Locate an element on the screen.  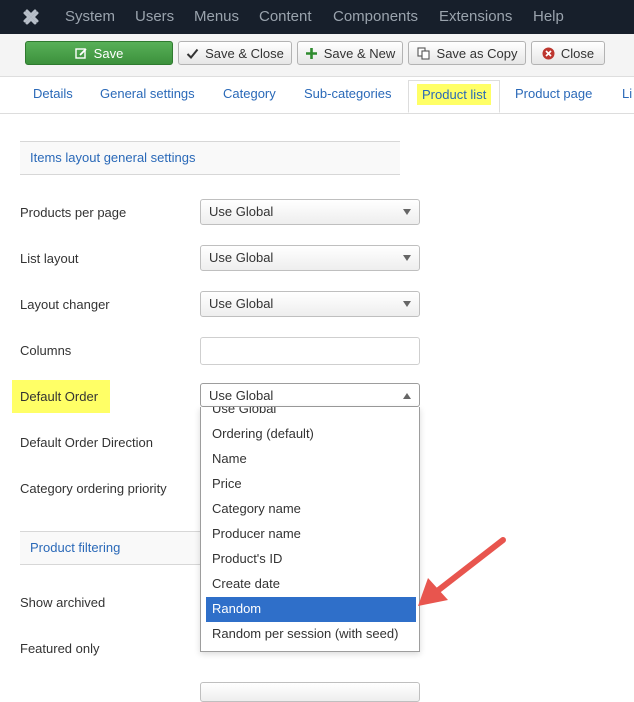
edit-icon is located at coordinates (80, 53).